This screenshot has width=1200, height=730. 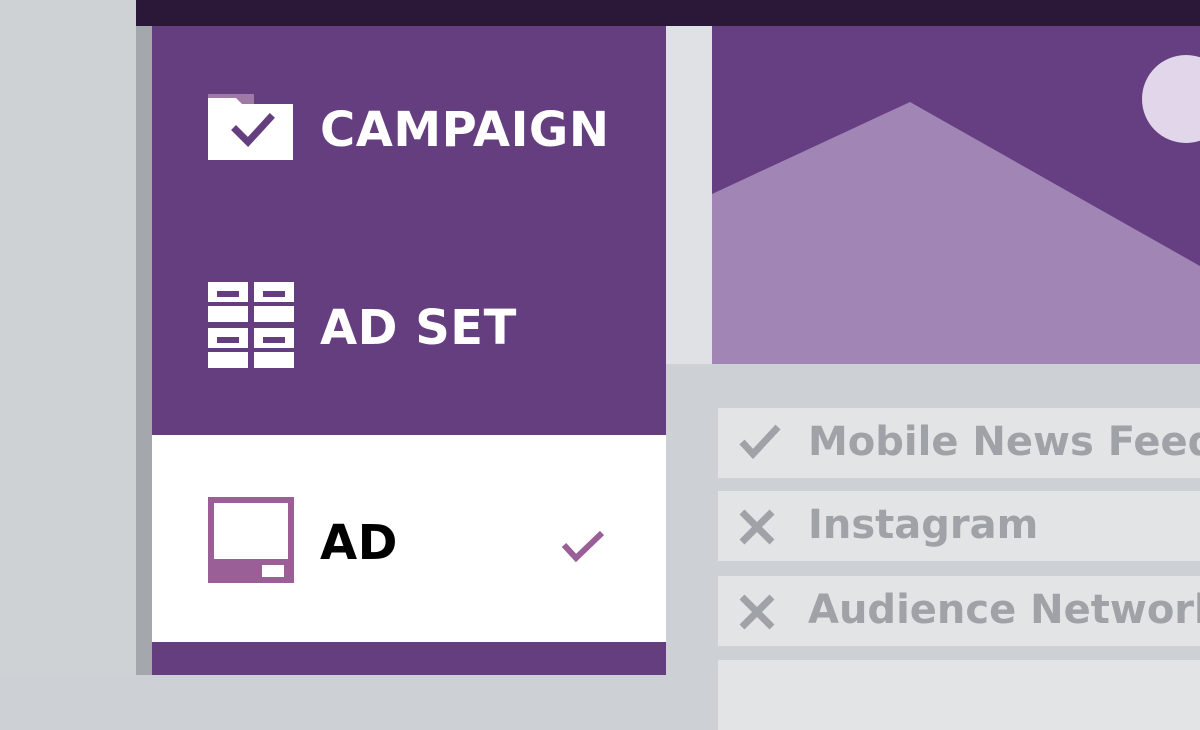 What do you see at coordinates (465, 130) in the screenshot?
I see `nav-item-label: CAMPAIGN` at bounding box center [465, 130].